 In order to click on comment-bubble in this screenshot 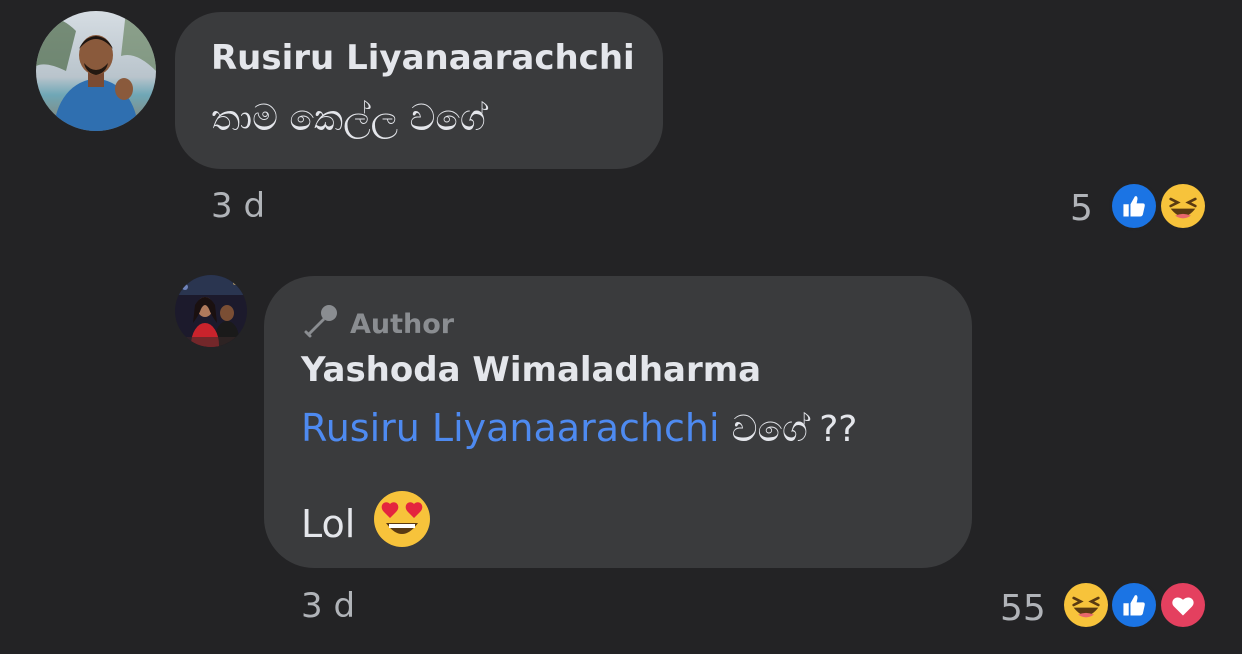, I will do `click(419, 90)`.